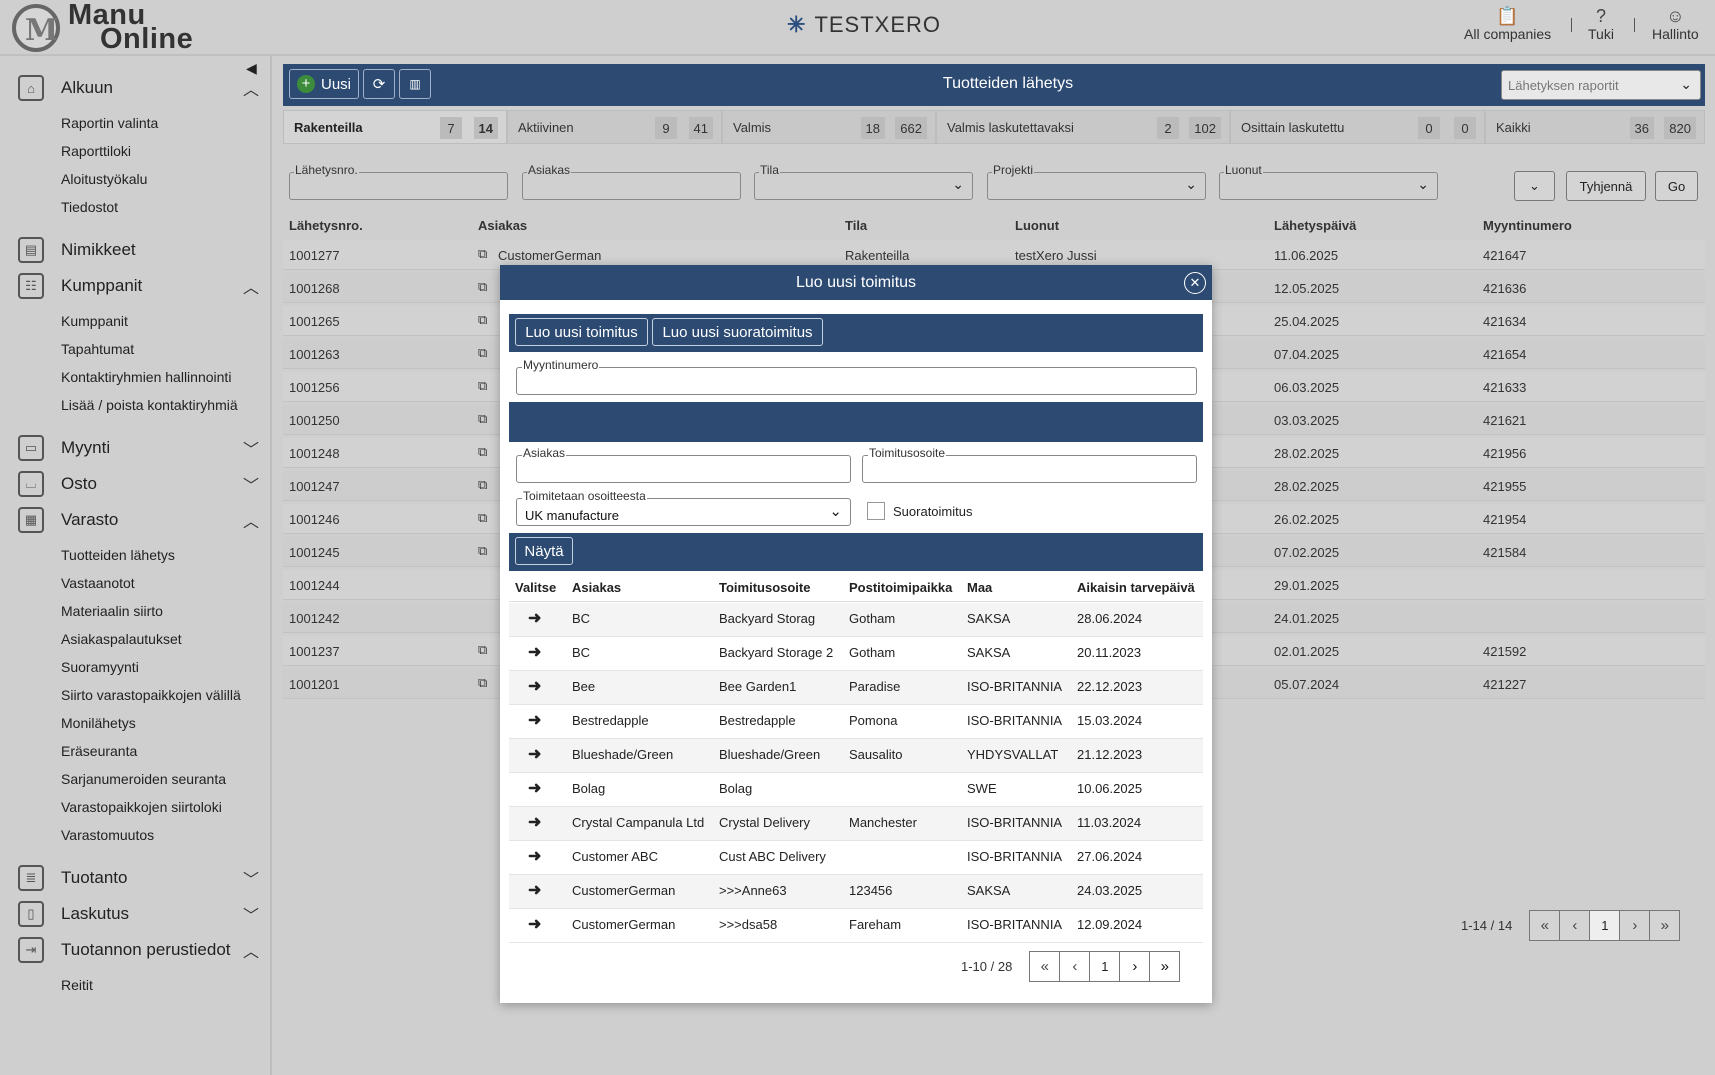 Image resolution: width=1715 pixels, height=1075 pixels. I want to click on column-header: Tila, so click(856, 225).